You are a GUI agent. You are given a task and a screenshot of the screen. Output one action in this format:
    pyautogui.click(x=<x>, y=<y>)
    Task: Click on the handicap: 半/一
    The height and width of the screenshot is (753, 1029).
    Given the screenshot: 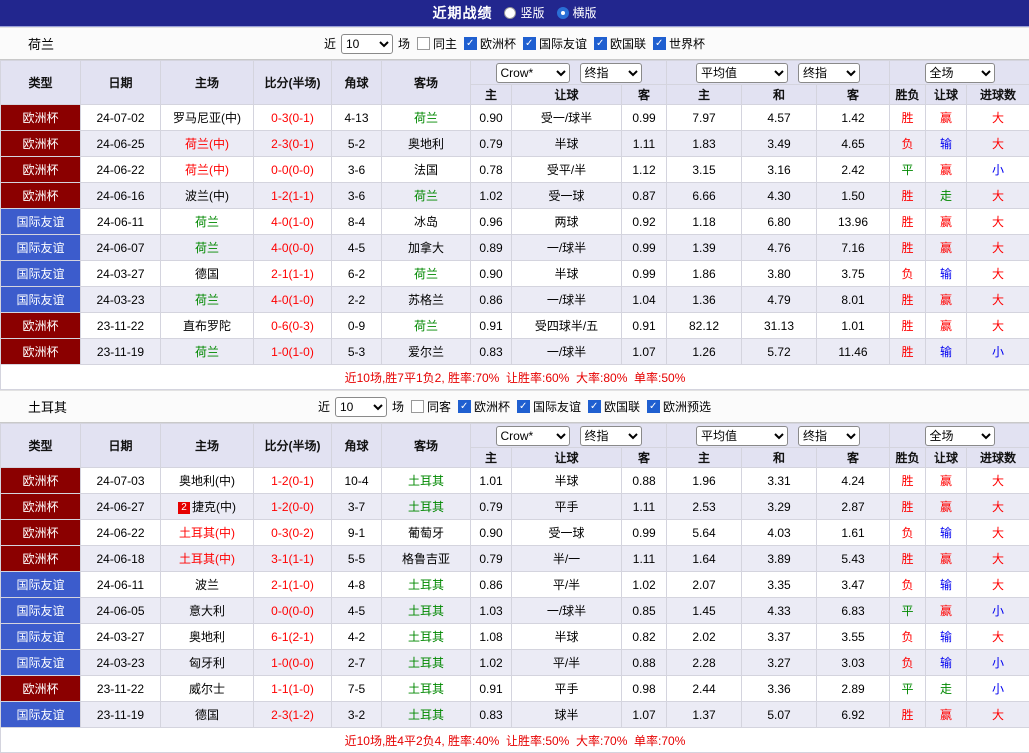 What is the action you would take?
    pyautogui.click(x=567, y=559)
    